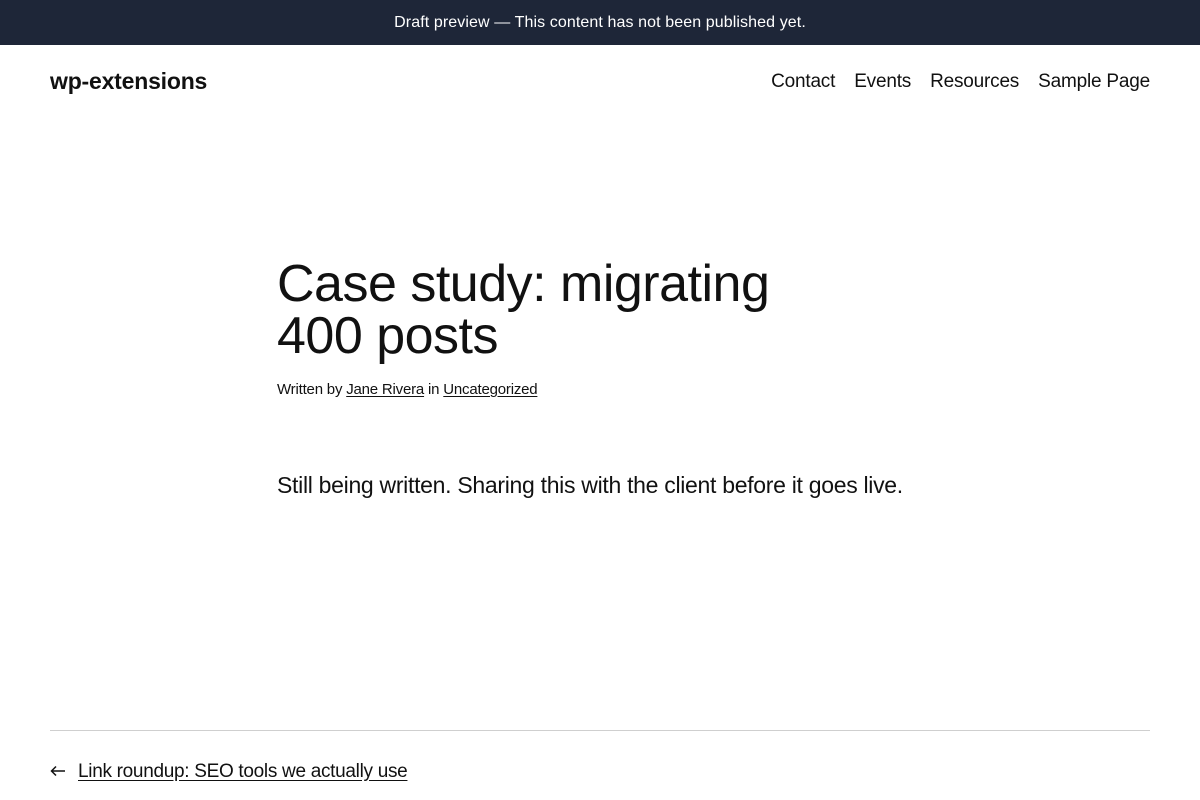 Image resolution: width=1200 pixels, height=800 pixels. What do you see at coordinates (434, 389) in the screenshot?
I see `byline-mid: in` at bounding box center [434, 389].